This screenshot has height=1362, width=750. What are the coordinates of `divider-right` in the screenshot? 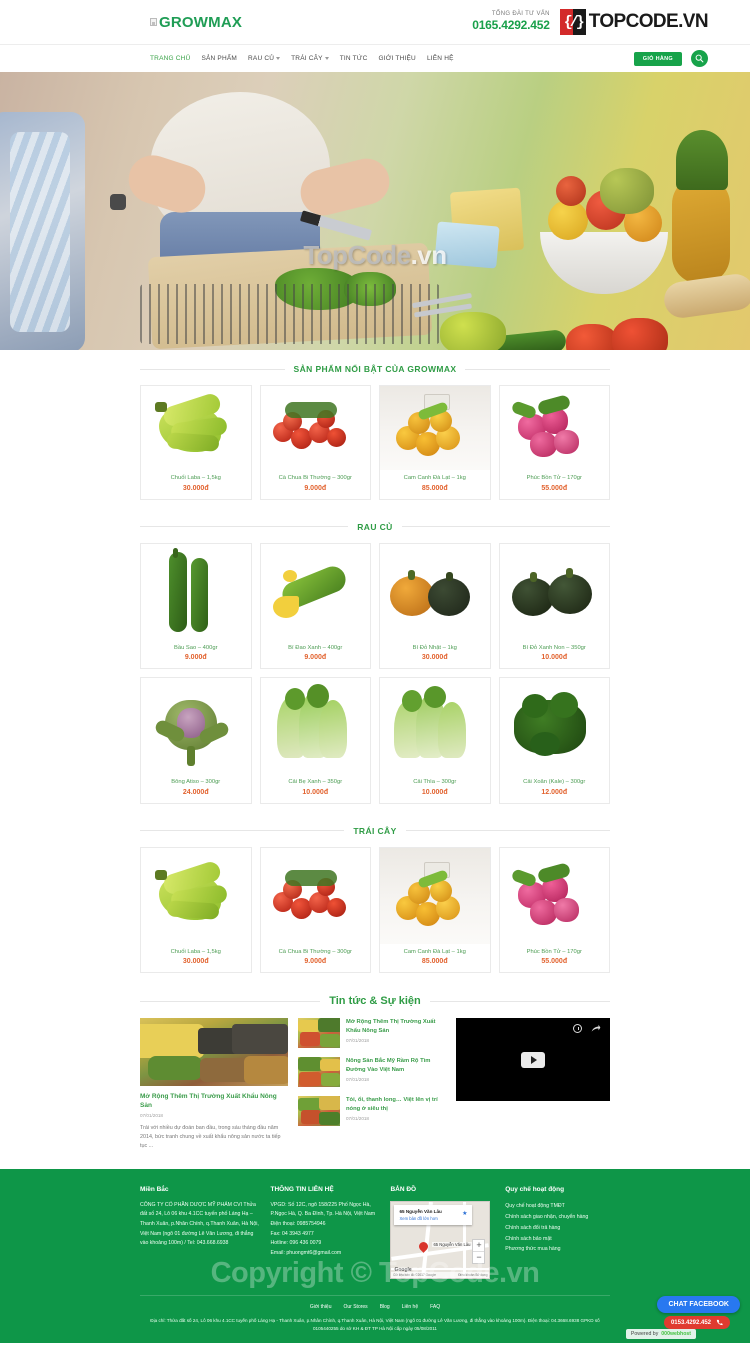 It's located at (519, 1001).